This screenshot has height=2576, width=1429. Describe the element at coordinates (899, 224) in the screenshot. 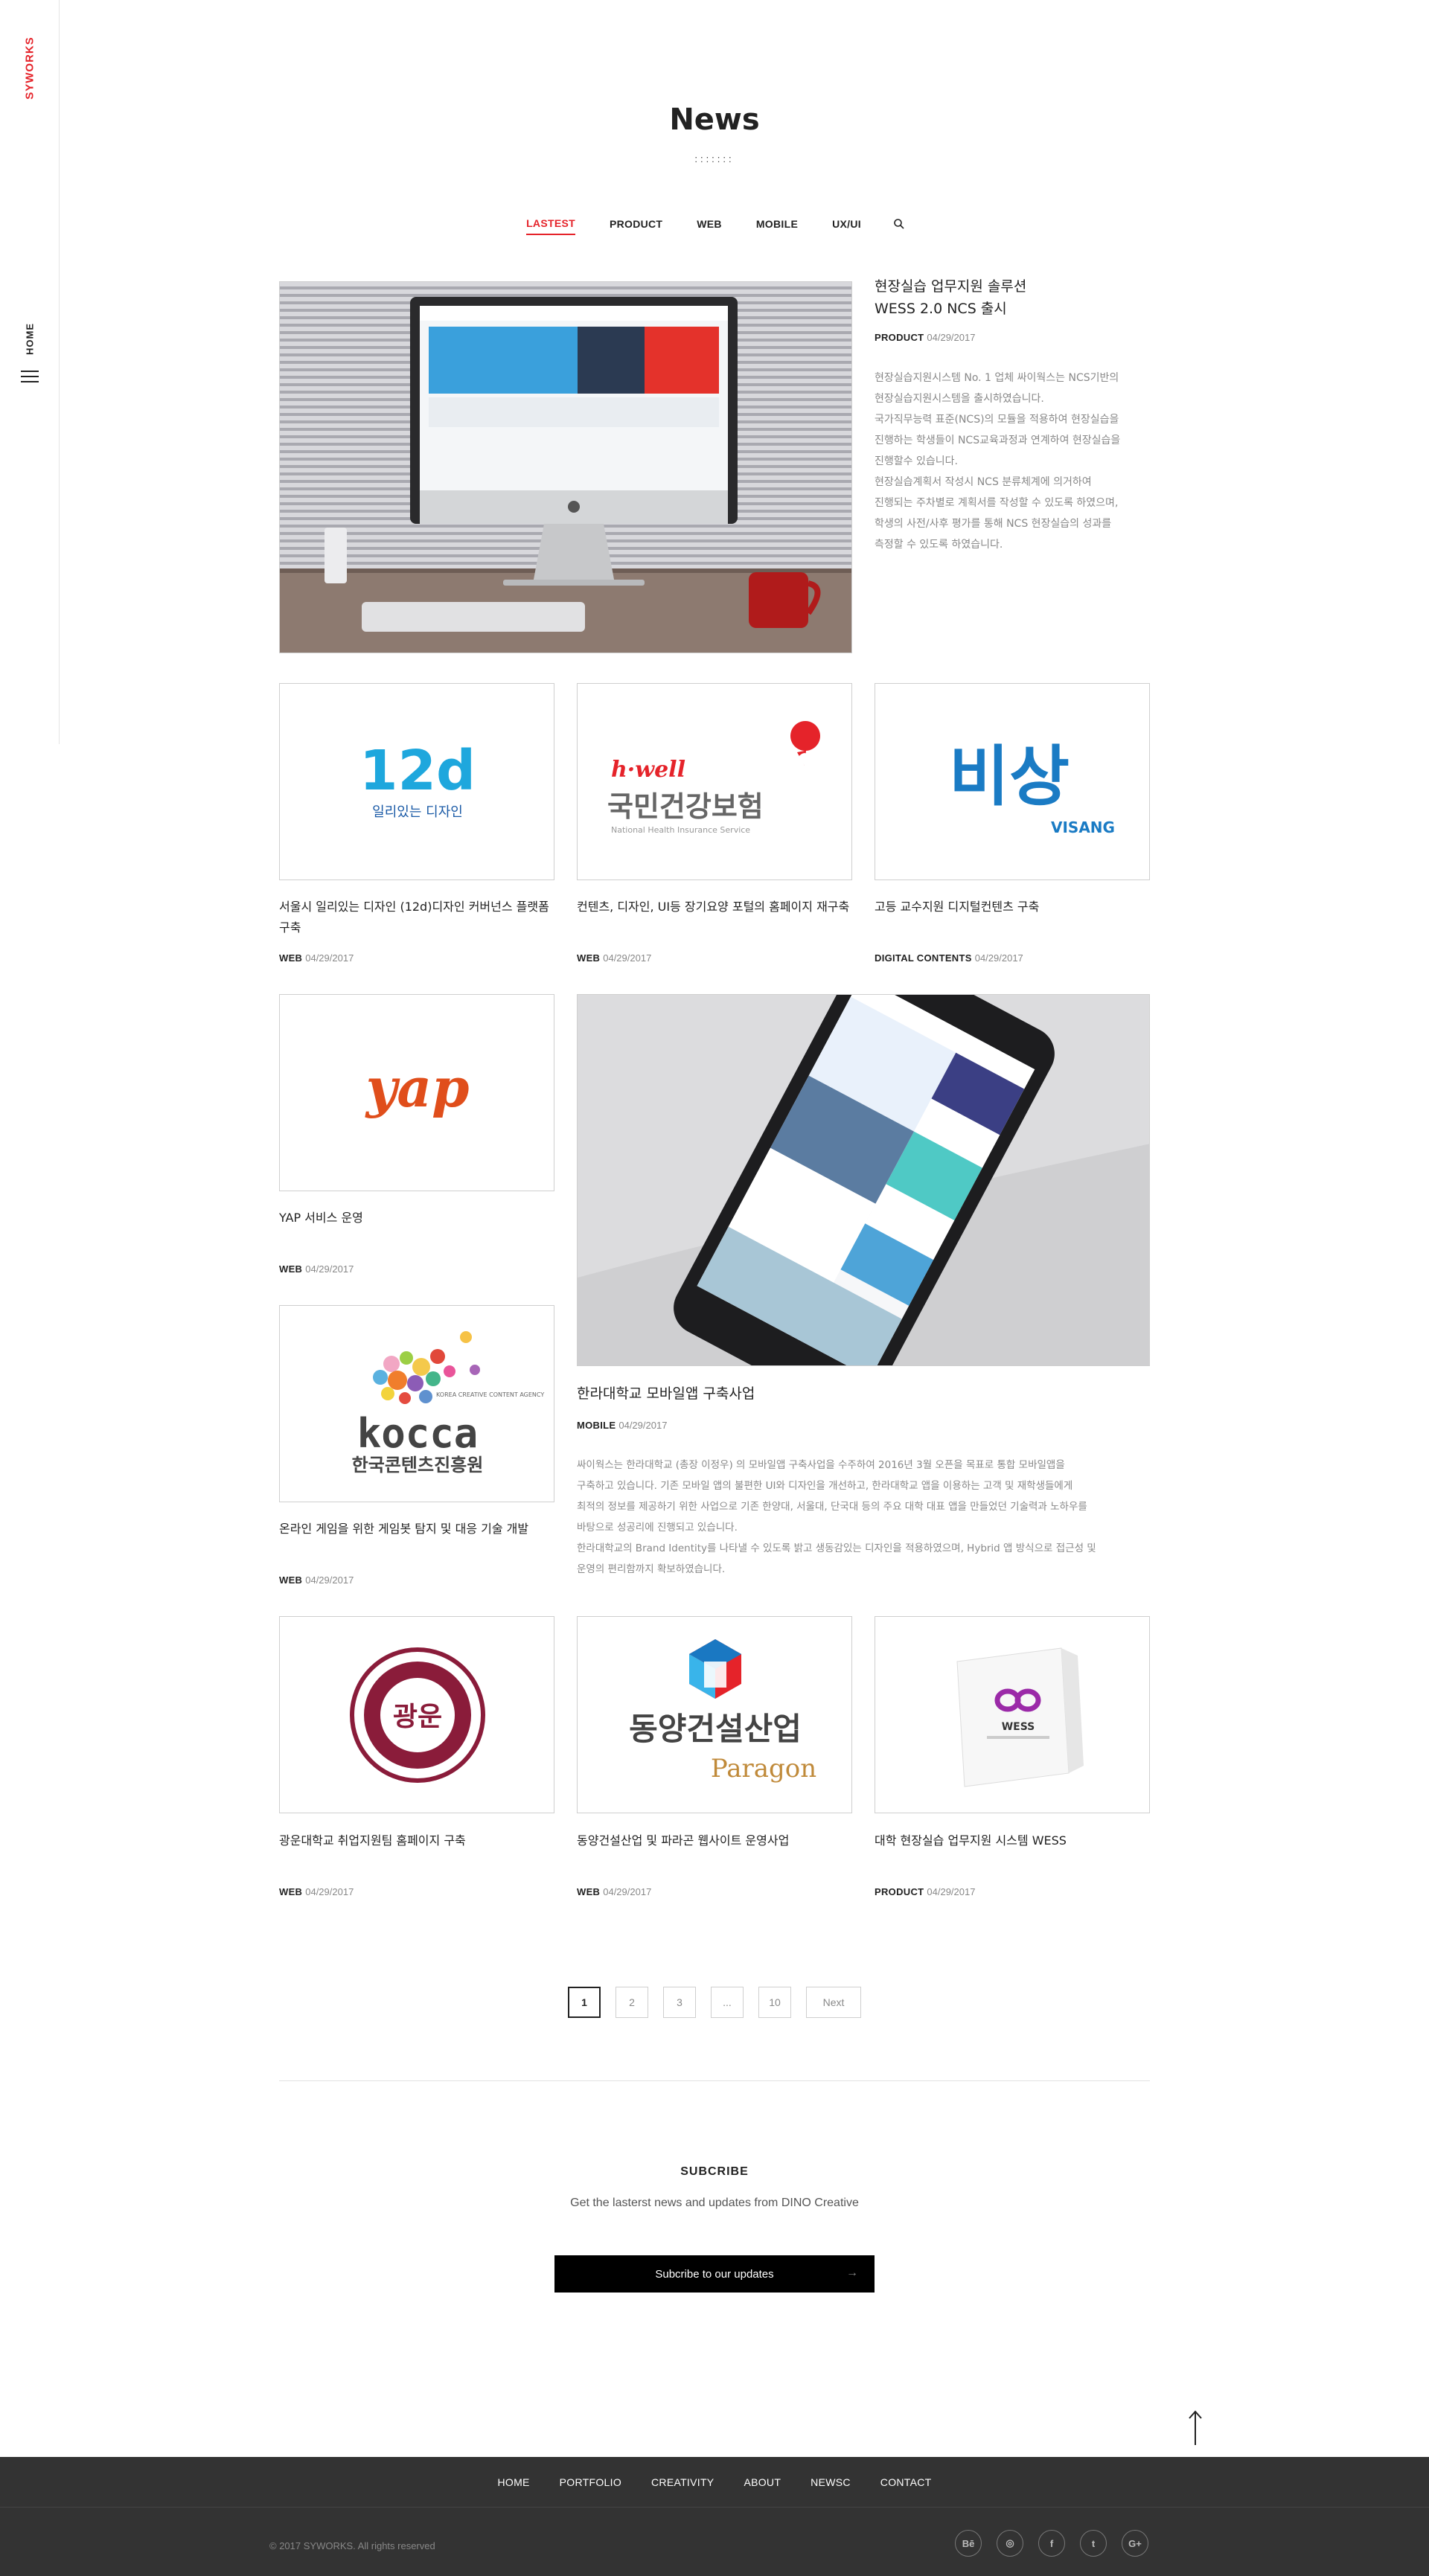

I see `search-icon` at that location.